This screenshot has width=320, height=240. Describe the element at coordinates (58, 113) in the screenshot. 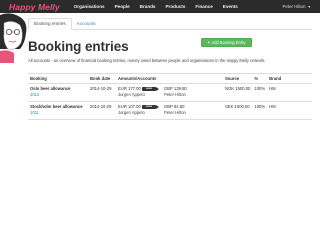

I see `booking-id-link: 1011` at that location.